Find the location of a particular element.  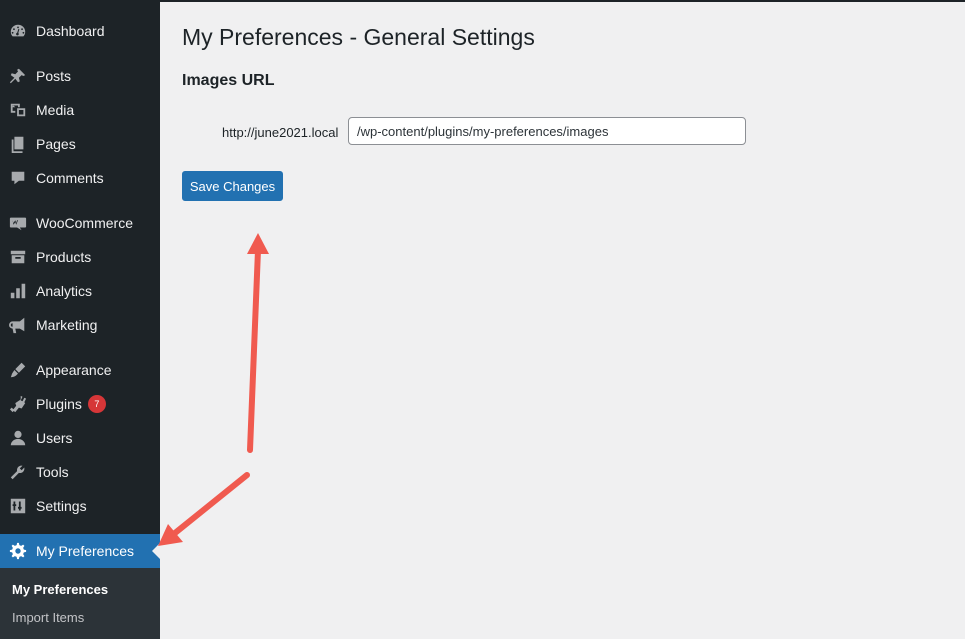

sidebar-item-plugins: Plugins 7 is located at coordinates (80, 404).